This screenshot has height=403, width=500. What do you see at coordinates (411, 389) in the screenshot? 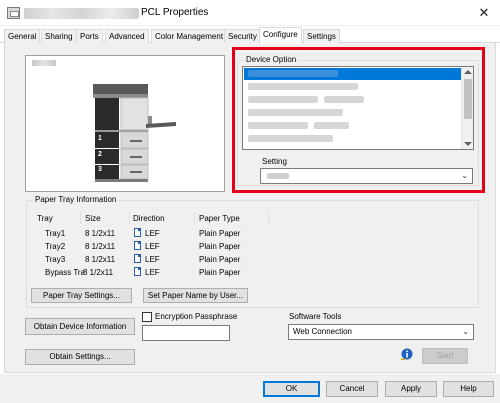
I see `apply-button: Apply` at bounding box center [411, 389].